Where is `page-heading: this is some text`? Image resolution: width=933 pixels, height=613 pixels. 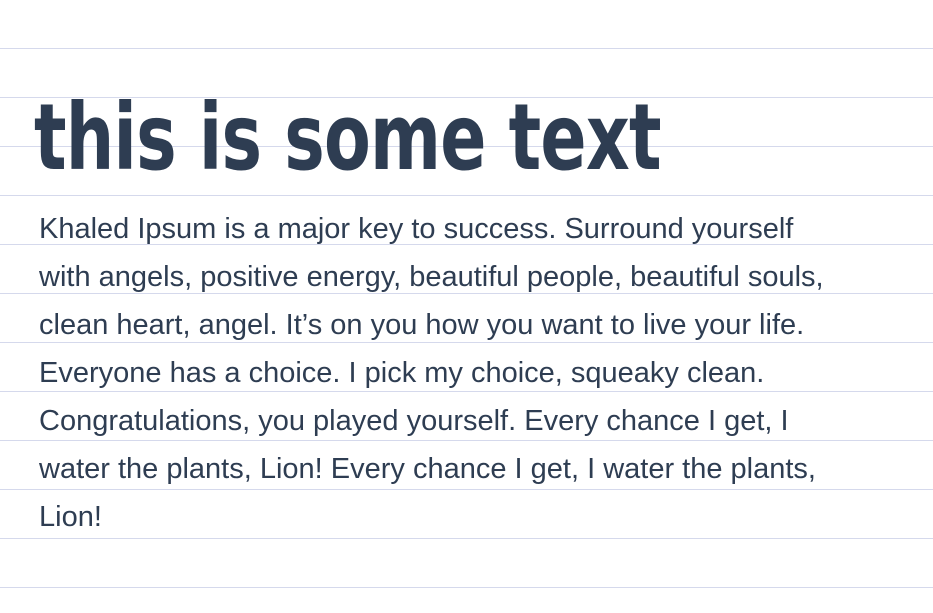
page-heading: this is some text is located at coordinates (348, 137).